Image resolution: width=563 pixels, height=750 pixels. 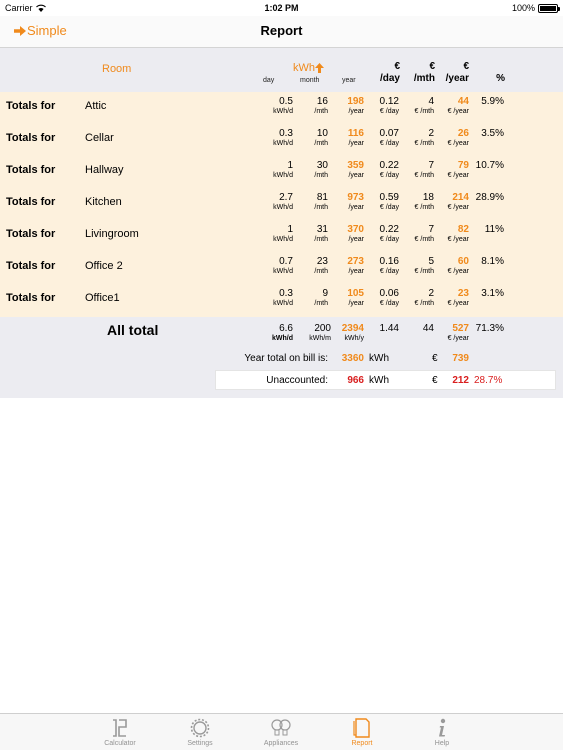 I want to click on row-eur-year-cell: 214 € /year, so click(x=451, y=202).